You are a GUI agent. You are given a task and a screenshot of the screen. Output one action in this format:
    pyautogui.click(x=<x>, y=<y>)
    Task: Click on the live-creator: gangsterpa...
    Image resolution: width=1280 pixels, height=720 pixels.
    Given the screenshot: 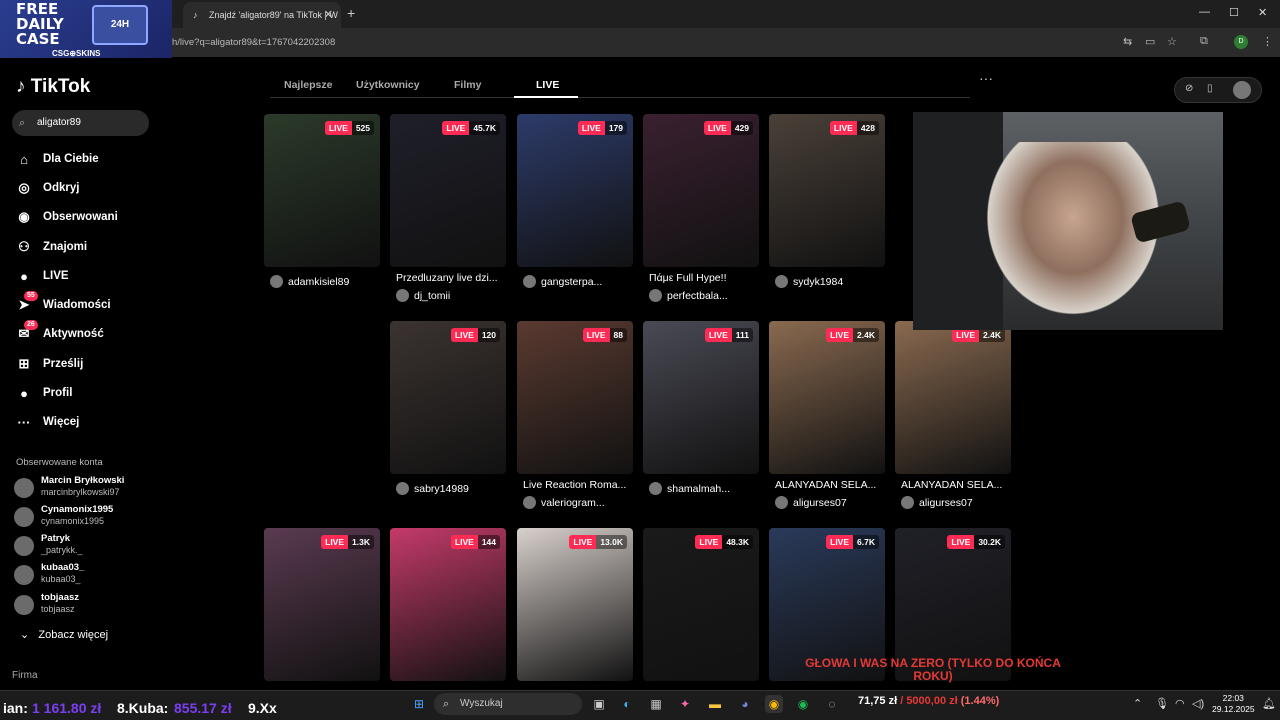 What is the action you would take?
    pyautogui.click(x=578, y=281)
    